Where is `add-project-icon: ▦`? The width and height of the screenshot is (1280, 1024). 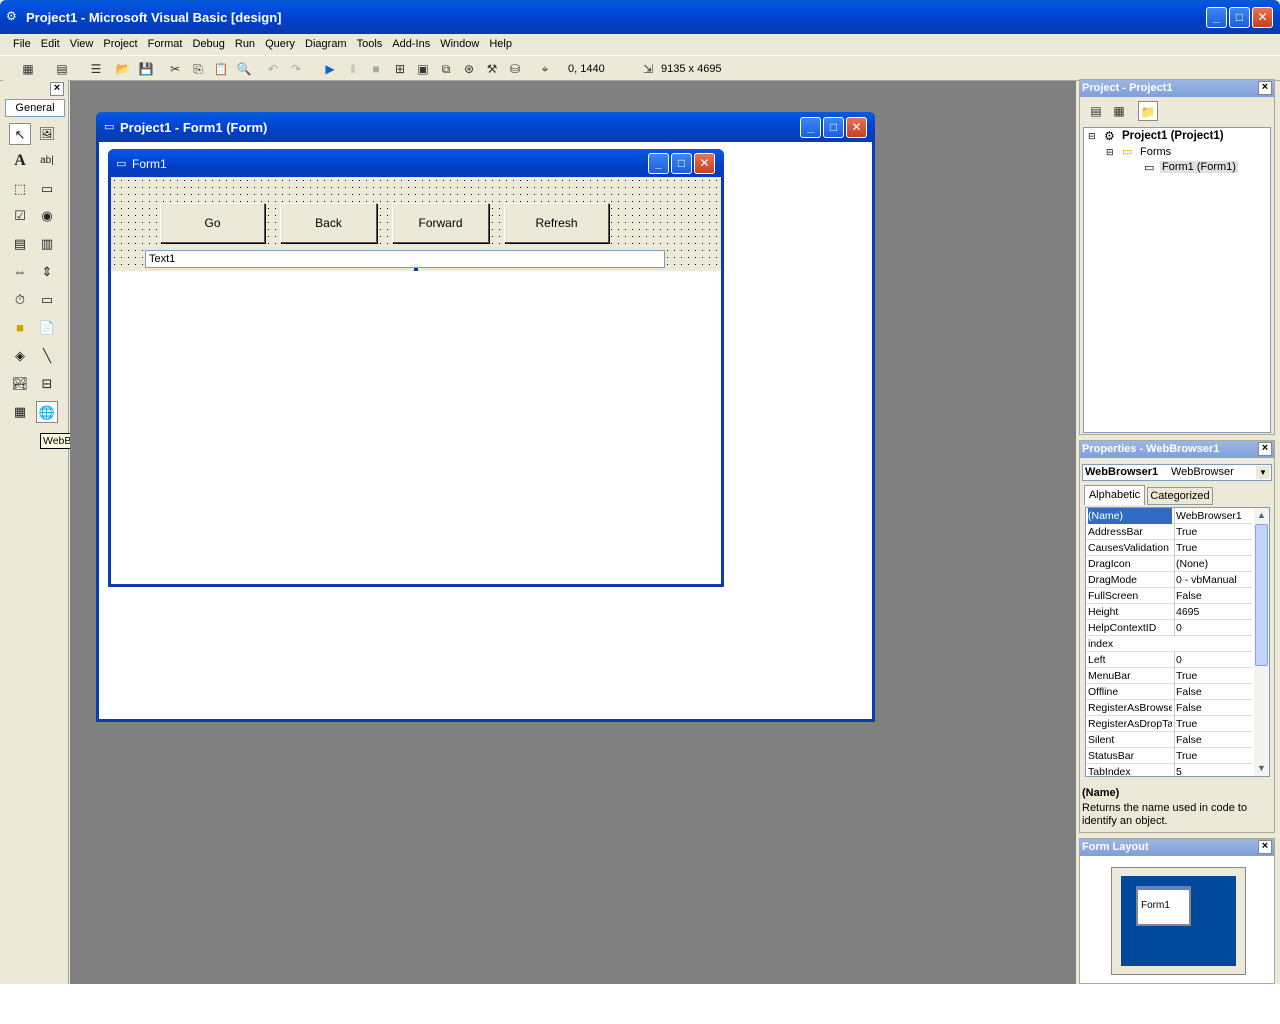
add-project-icon: ▦ is located at coordinates (28, 69).